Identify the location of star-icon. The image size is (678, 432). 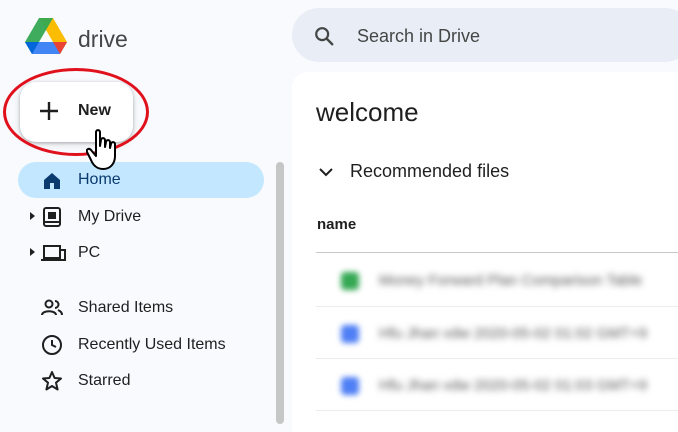
(52, 381).